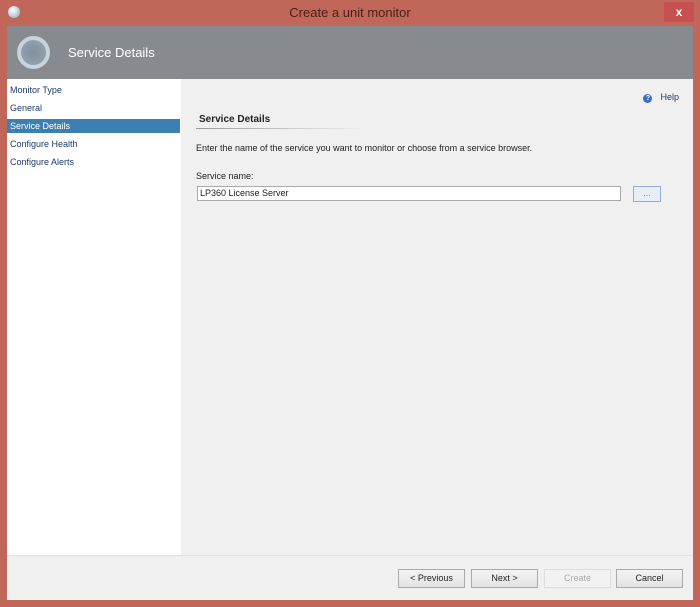  I want to click on service-name-input: LP360 License Server, so click(409, 193).